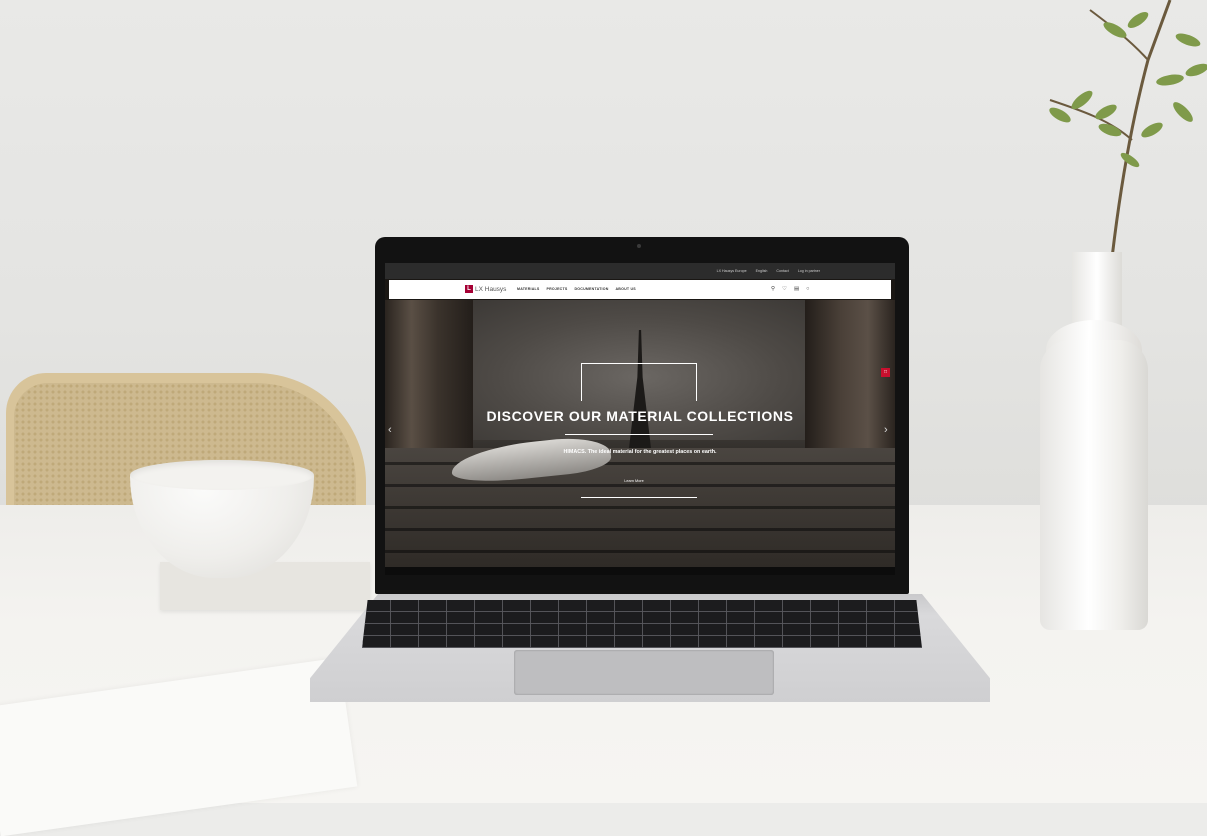  I want to click on logo-mark: L, so click(469, 289).